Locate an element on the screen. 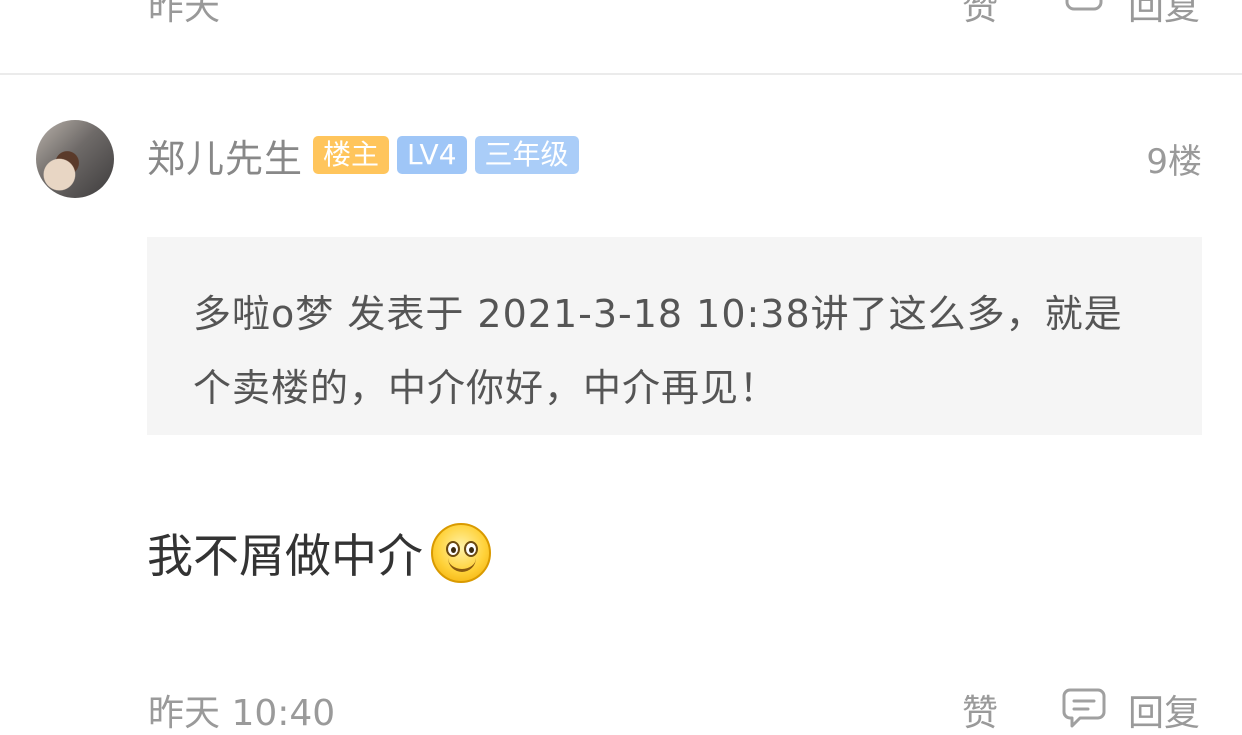  comment-bubble-icon is located at coordinates (1084, 707).